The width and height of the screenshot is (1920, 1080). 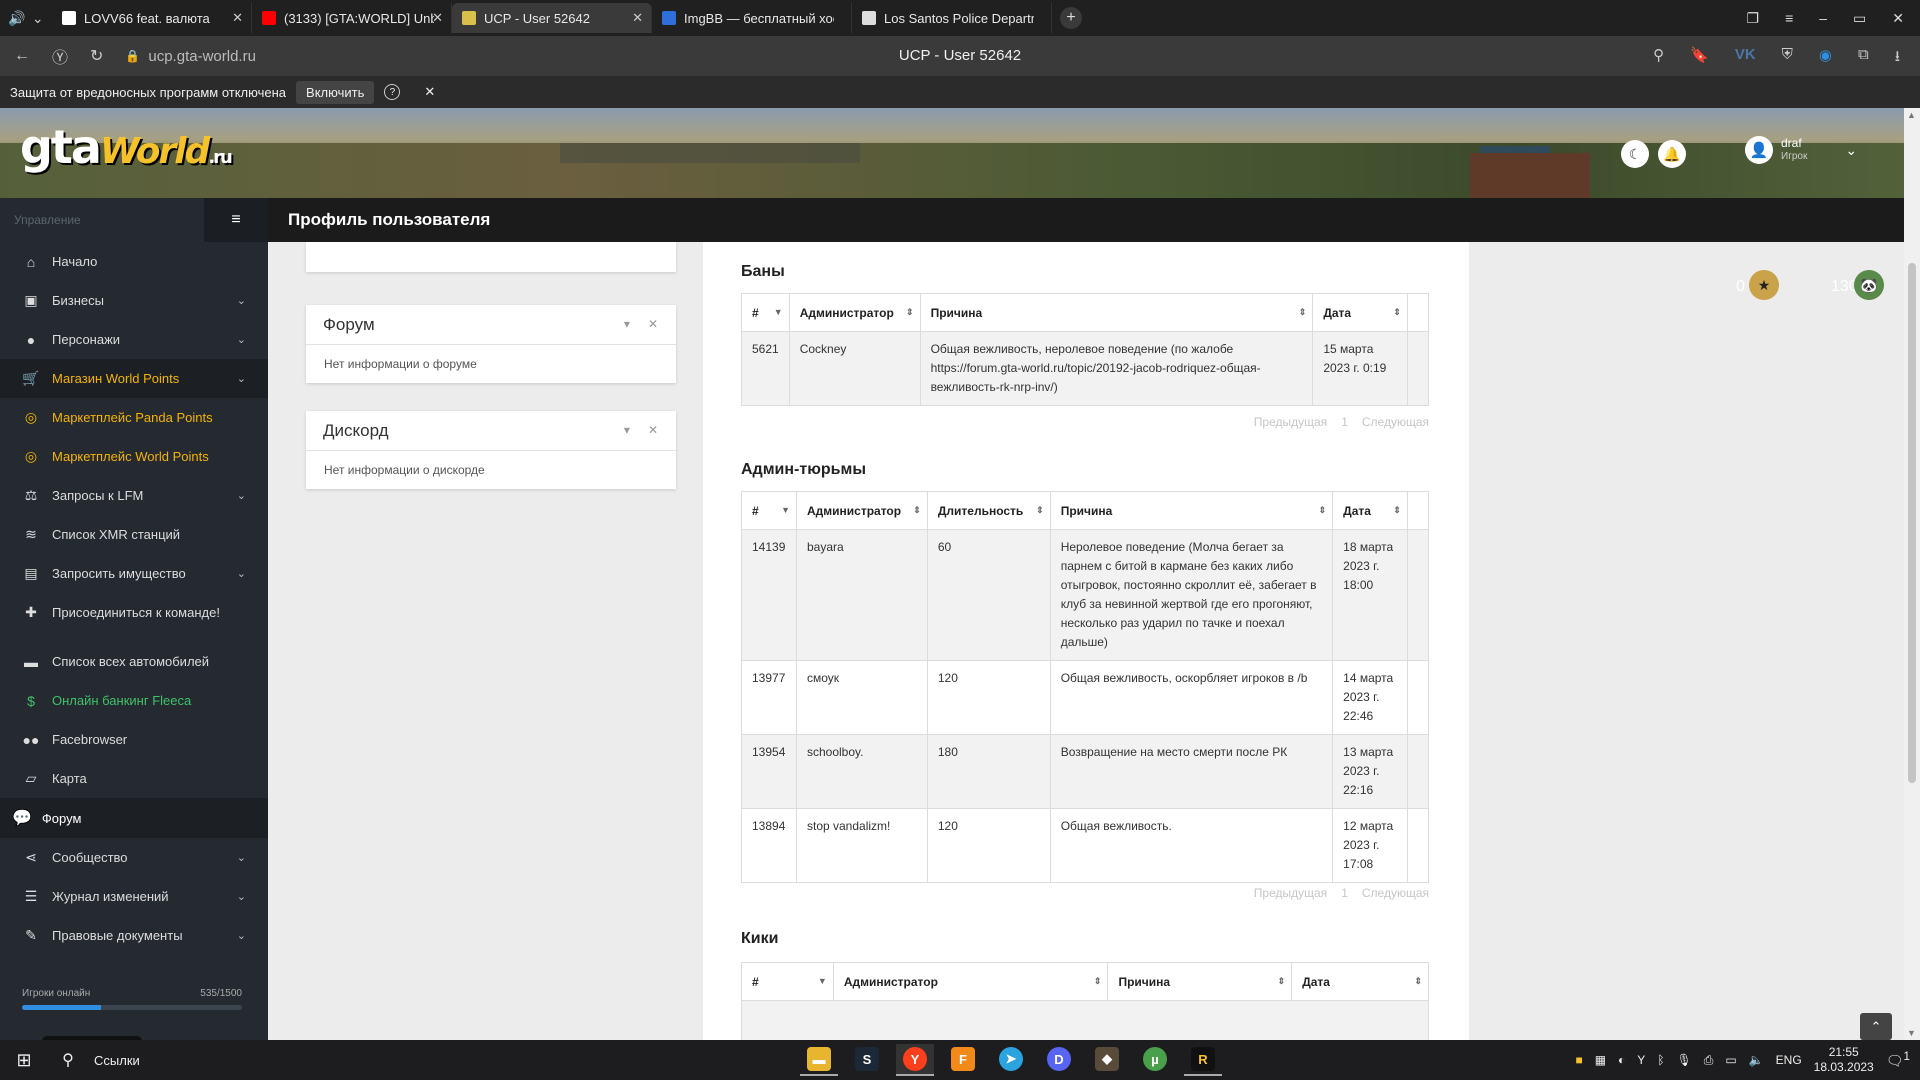 I want to click on scroll-down-icon: ▼, so click(x=1911, y=1033).